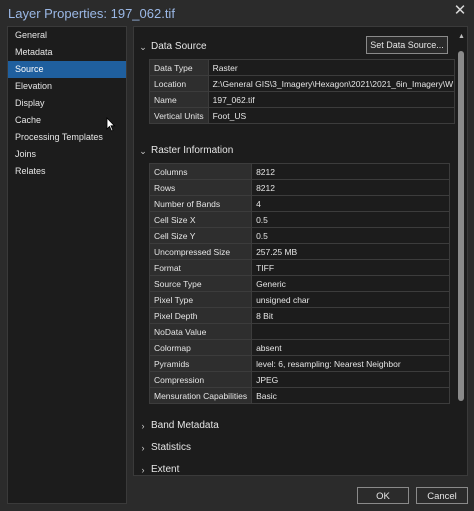  Describe the element at coordinates (351, 379) in the screenshot. I see `property-value: JPEG` at that location.